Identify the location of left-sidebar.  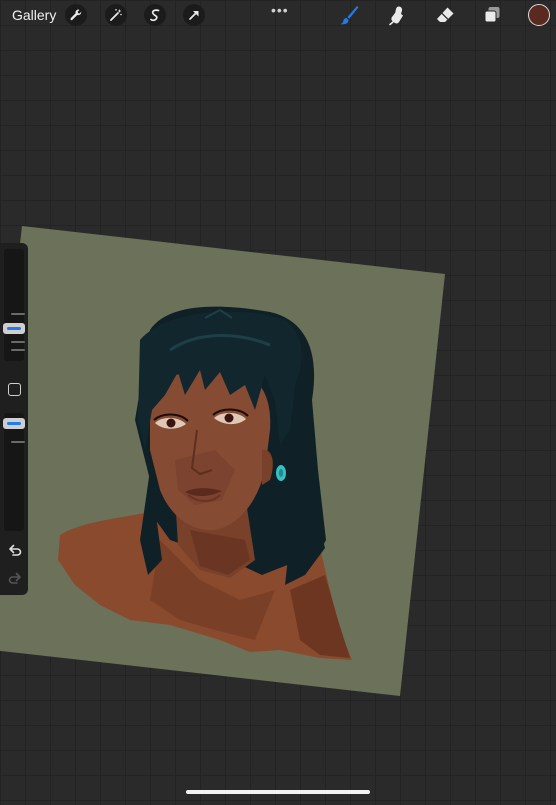
(14, 419).